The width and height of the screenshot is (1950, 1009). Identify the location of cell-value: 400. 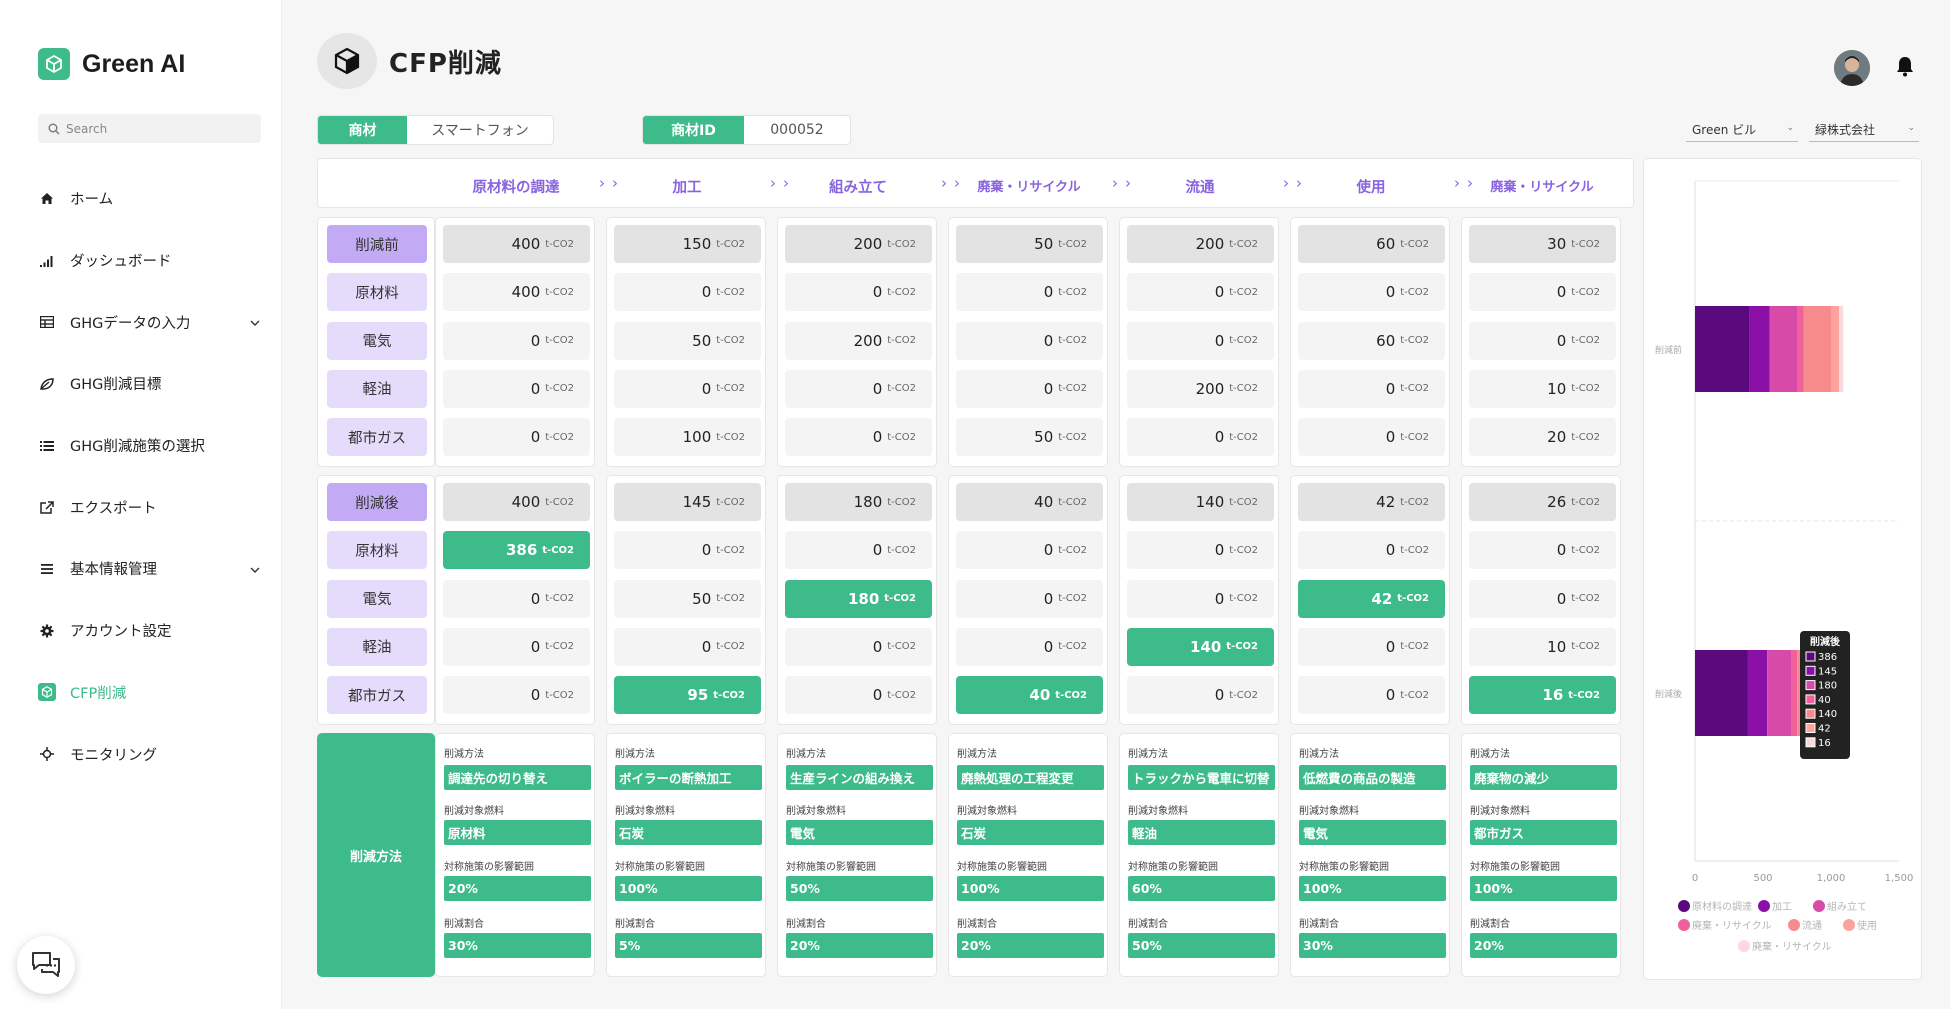
(526, 292).